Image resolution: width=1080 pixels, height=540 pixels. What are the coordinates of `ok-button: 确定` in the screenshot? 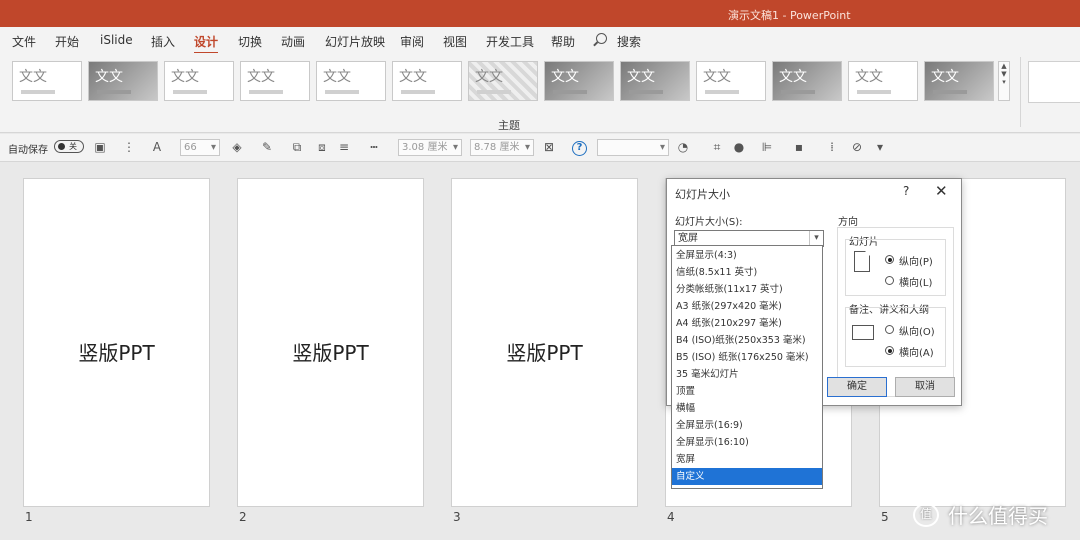 It's located at (857, 387).